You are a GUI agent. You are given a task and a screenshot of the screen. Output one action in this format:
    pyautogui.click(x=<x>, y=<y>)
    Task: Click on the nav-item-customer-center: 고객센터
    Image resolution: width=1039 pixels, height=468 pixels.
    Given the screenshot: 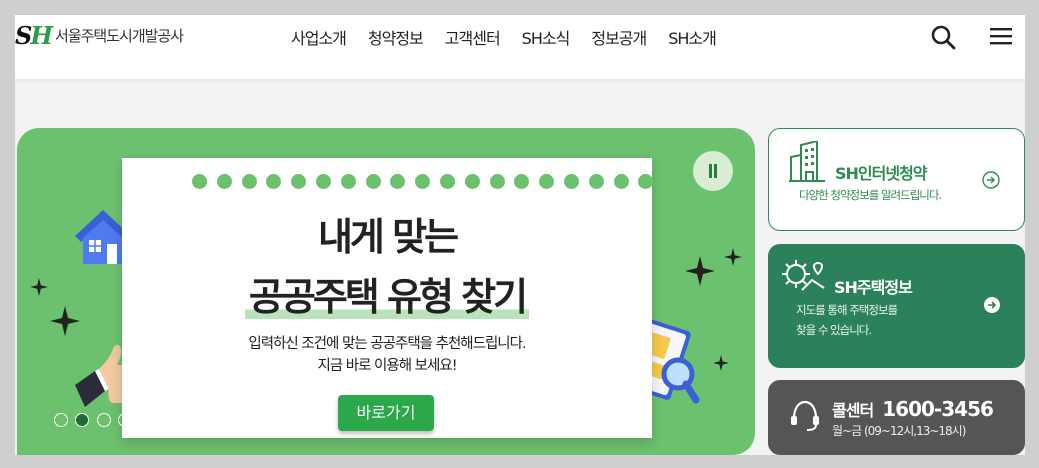 What is the action you would take?
    pyautogui.click(x=473, y=37)
    